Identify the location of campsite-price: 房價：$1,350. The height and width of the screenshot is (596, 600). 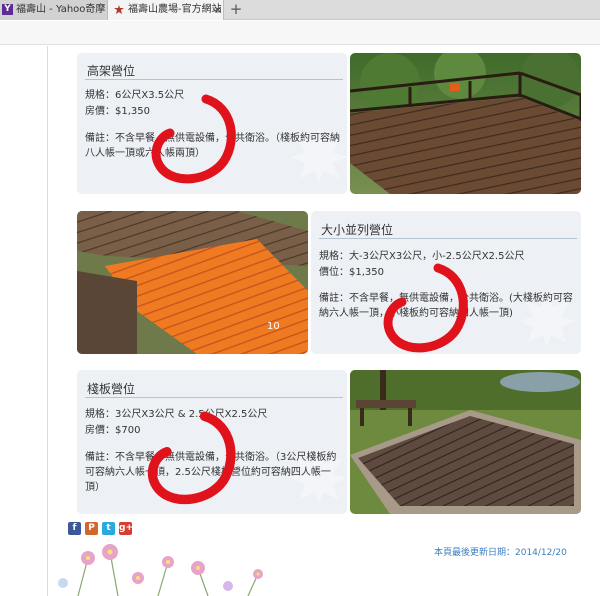
(117, 111).